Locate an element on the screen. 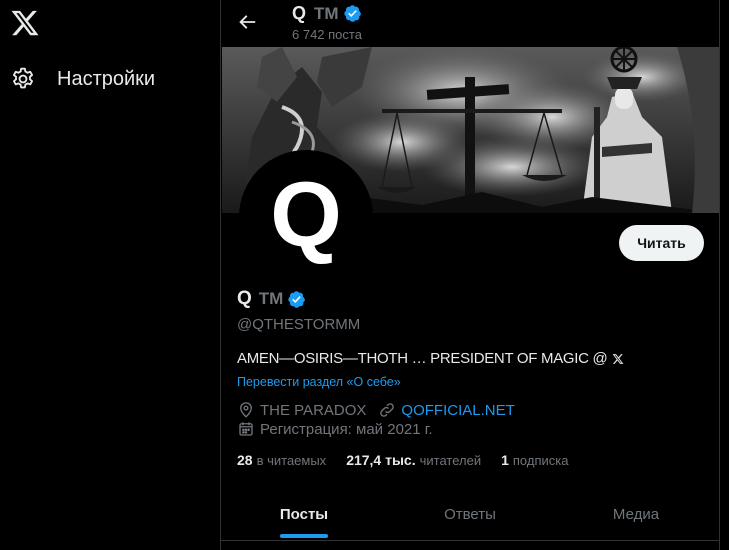  gear-icon is located at coordinates (23, 79).